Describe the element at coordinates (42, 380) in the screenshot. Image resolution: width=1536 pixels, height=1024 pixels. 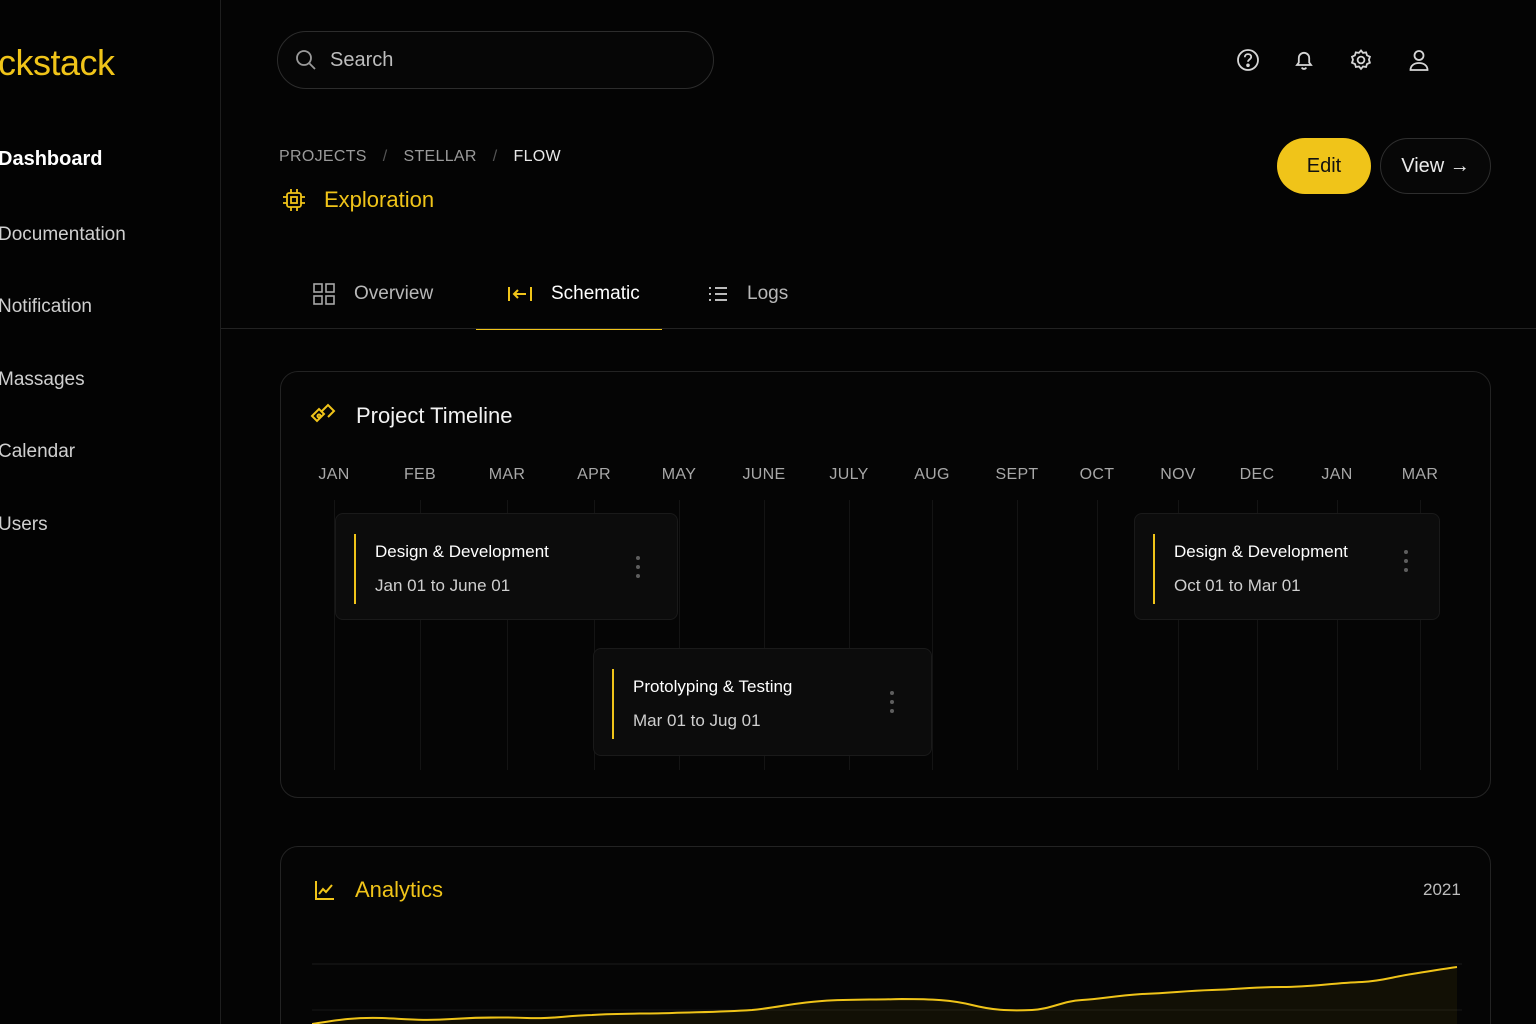
I see `sidebar-item-messages: Massages` at that location.